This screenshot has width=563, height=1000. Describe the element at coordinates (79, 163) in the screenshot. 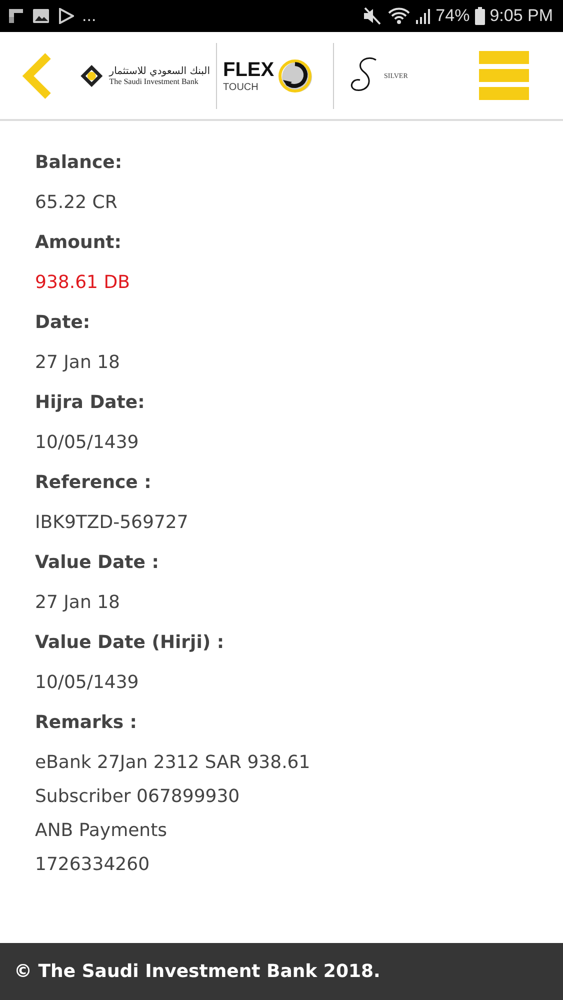

I see `field-label: Balance:` at that location.